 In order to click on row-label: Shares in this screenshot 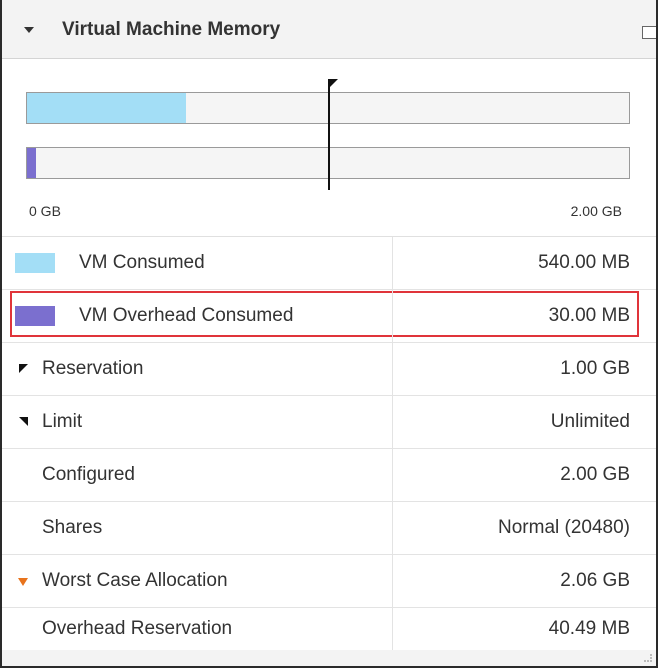, I will do `click(72, 527)`.